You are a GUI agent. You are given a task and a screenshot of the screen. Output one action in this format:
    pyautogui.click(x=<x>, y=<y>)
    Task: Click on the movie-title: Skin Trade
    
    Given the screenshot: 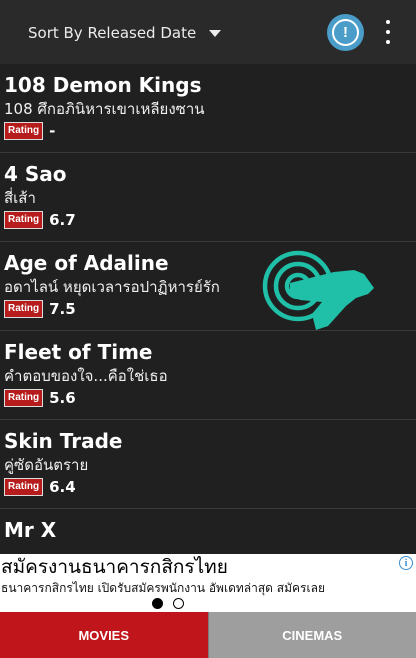 What is the action you would take?
    pyautogui.click(x=63, y=441)
    